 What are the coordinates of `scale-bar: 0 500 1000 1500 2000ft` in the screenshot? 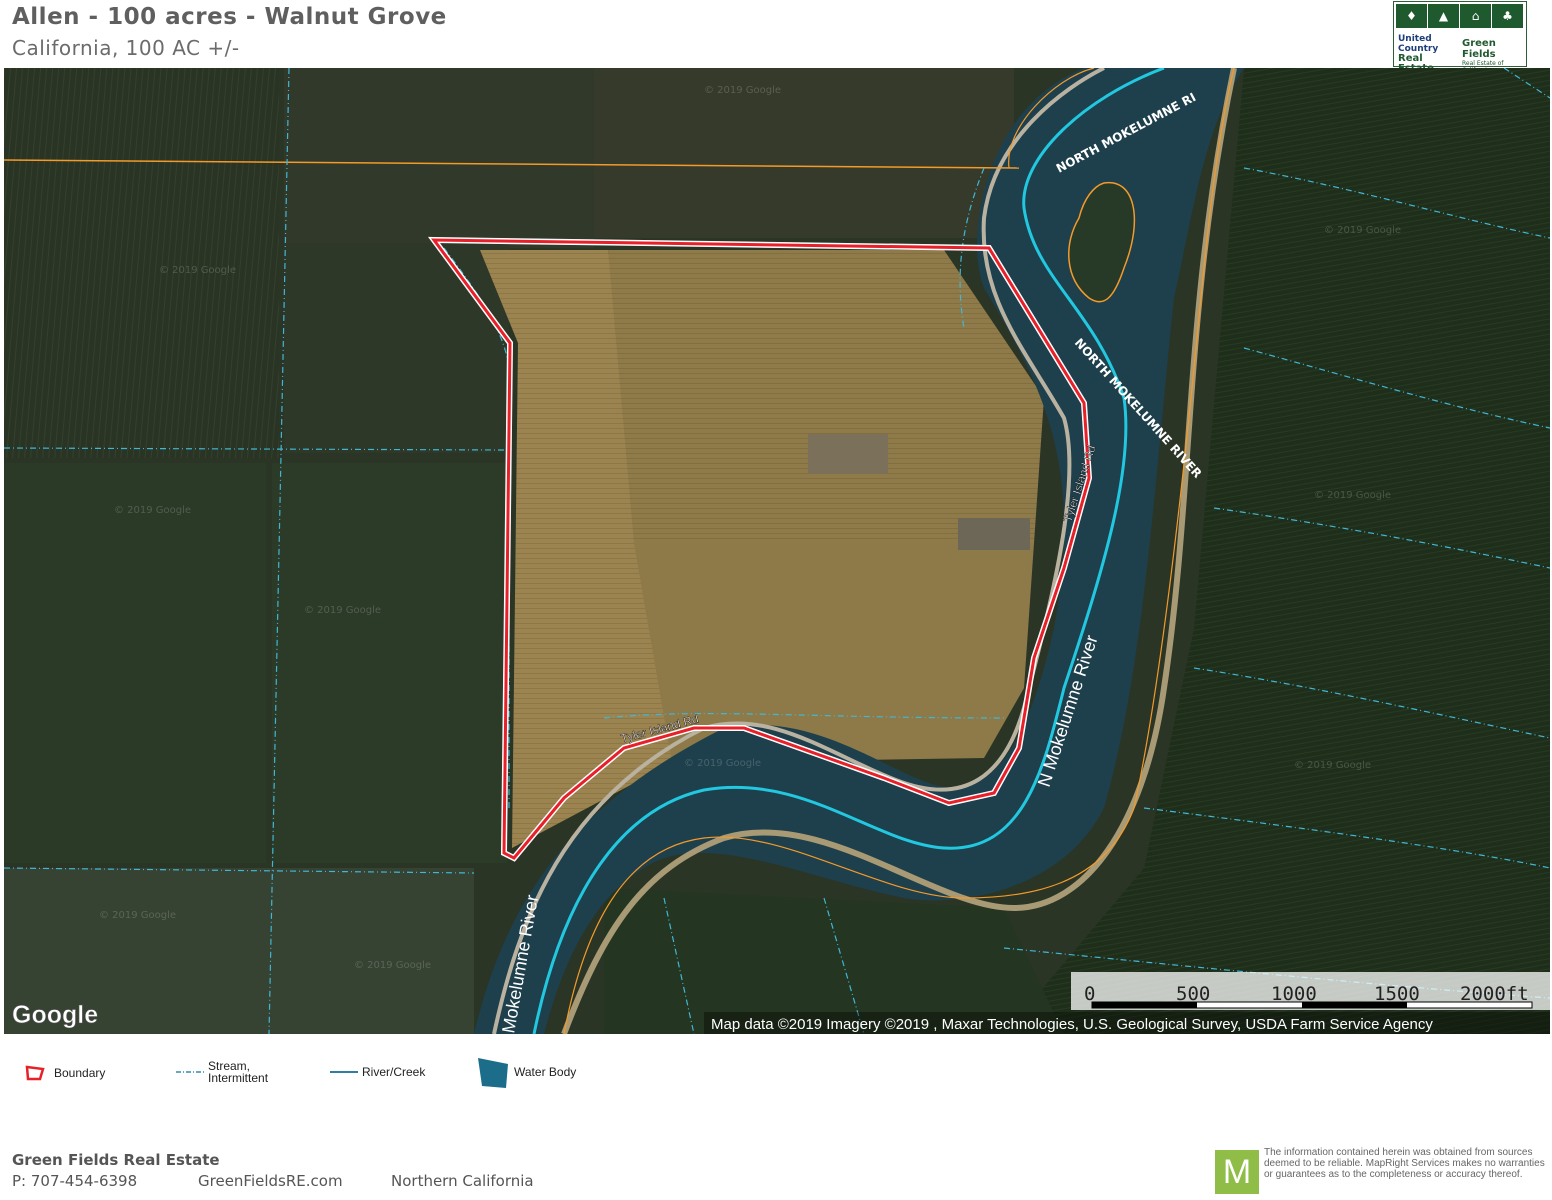 It's located at (1310, 991).